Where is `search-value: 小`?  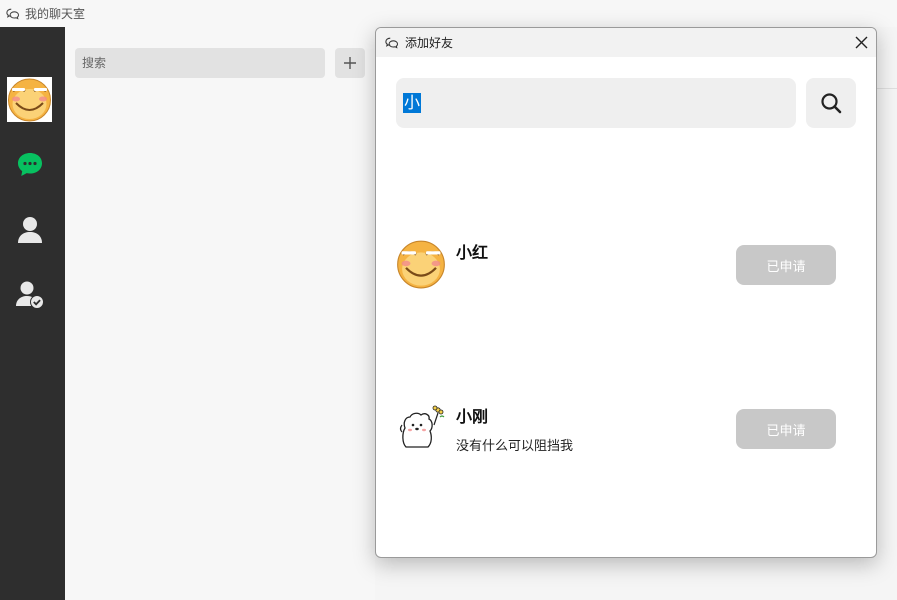 search-value: 小 is located at coordinates (412, 103).